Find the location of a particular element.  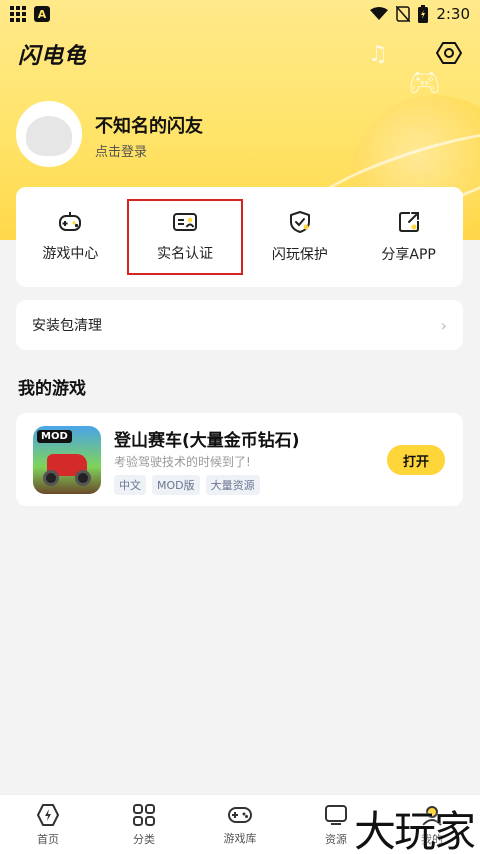

share-icon is located at coordinates (408, 222).